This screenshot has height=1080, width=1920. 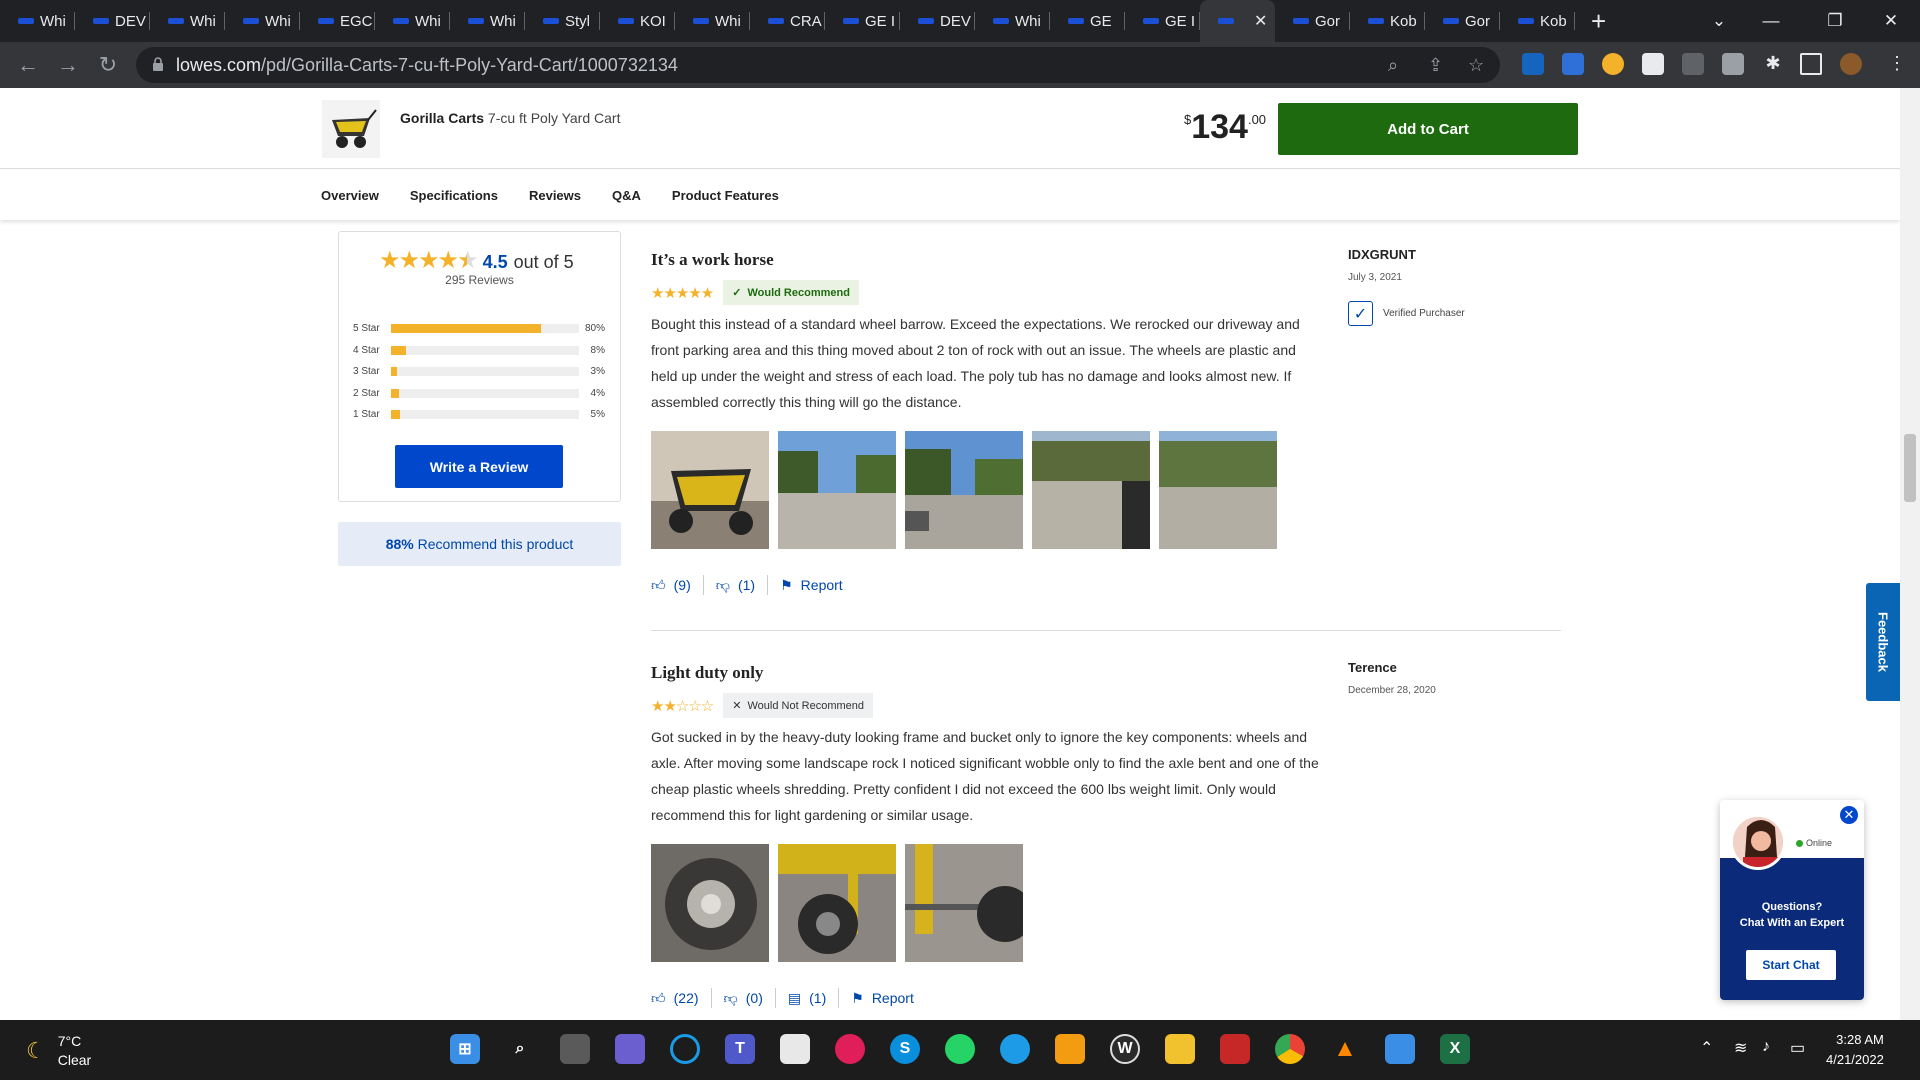 What do you see at coordinates (1766, 1047) in the screenshot?
I see `volume-icon: ♪` at bounding box center [1766, 1047].